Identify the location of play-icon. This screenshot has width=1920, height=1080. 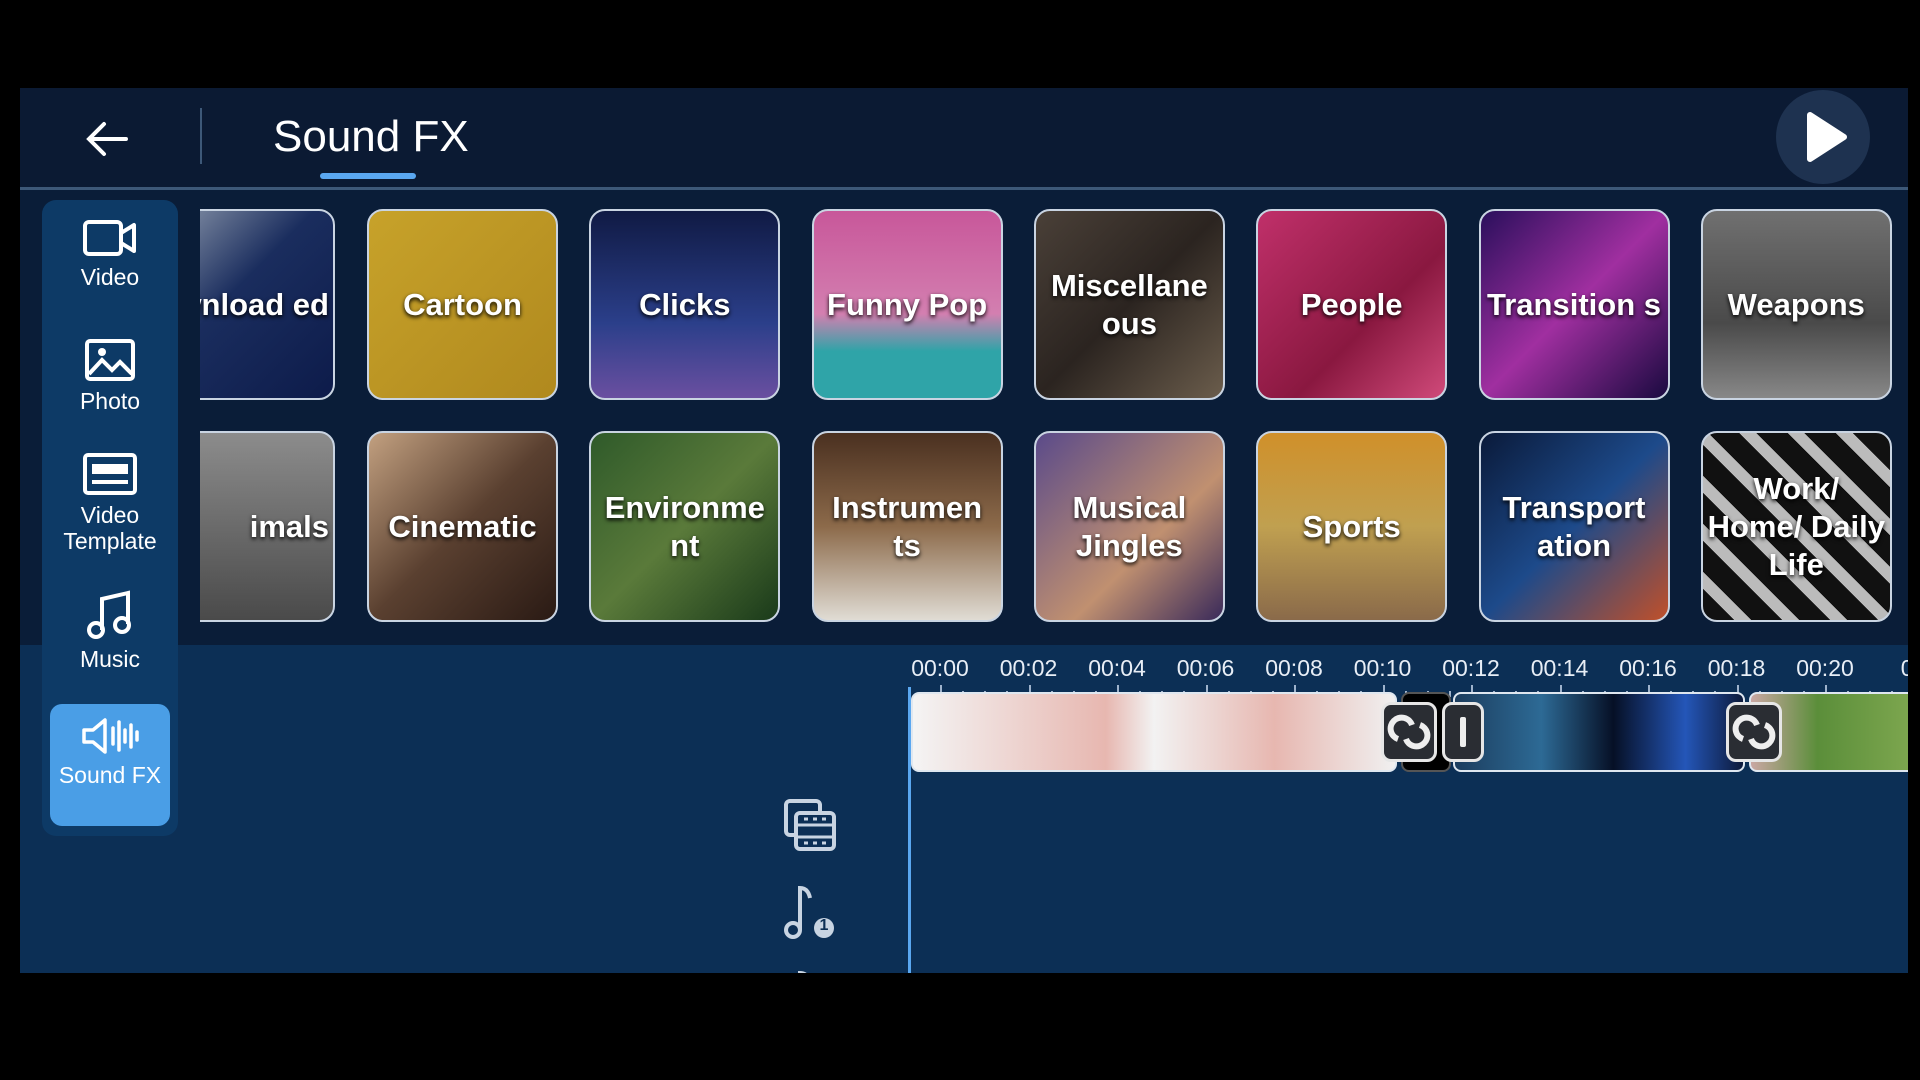
(1827, 137).